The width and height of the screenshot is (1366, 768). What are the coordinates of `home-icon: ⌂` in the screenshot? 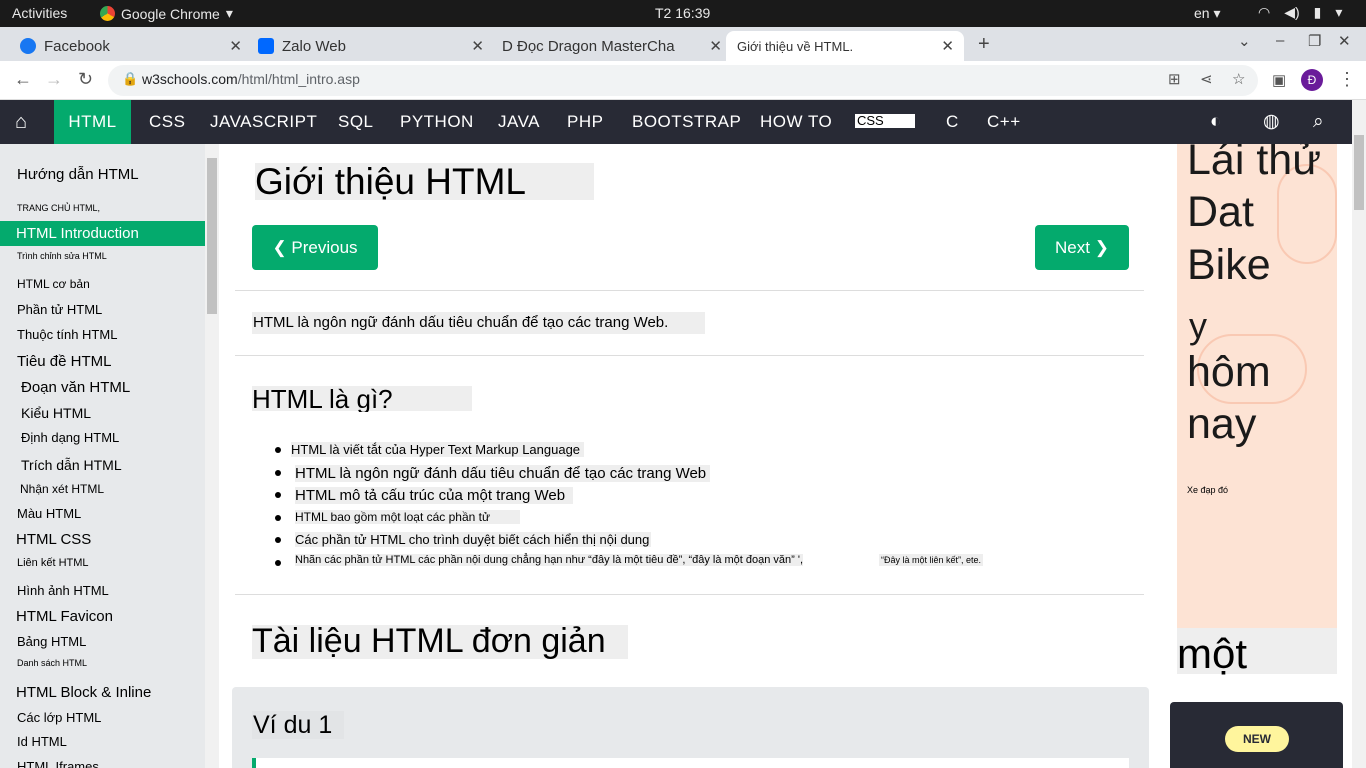 It's located at (21, 122).